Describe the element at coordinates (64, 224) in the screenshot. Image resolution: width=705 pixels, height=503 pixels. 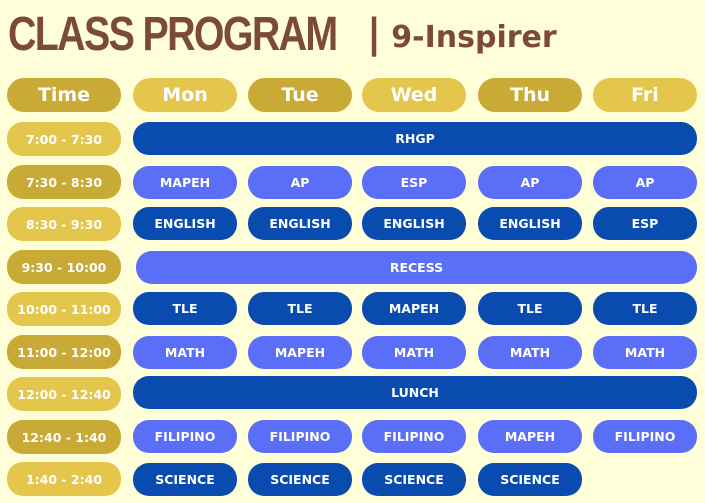
I see `time-slot: 8:30 - 9:30` at that location.